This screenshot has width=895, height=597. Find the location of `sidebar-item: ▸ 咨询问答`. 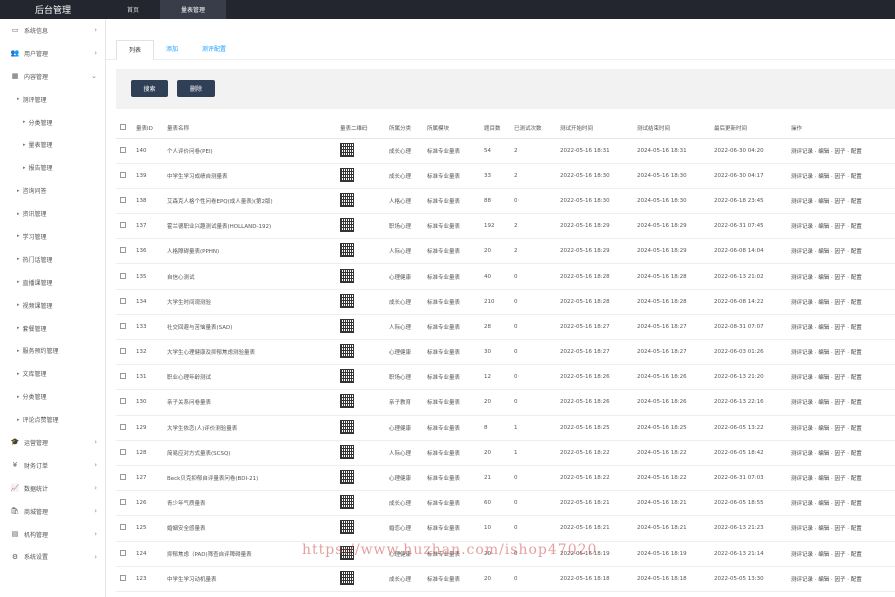

sidebar-item: ▸ 咨询问答 is located at coordinates (52, 190).